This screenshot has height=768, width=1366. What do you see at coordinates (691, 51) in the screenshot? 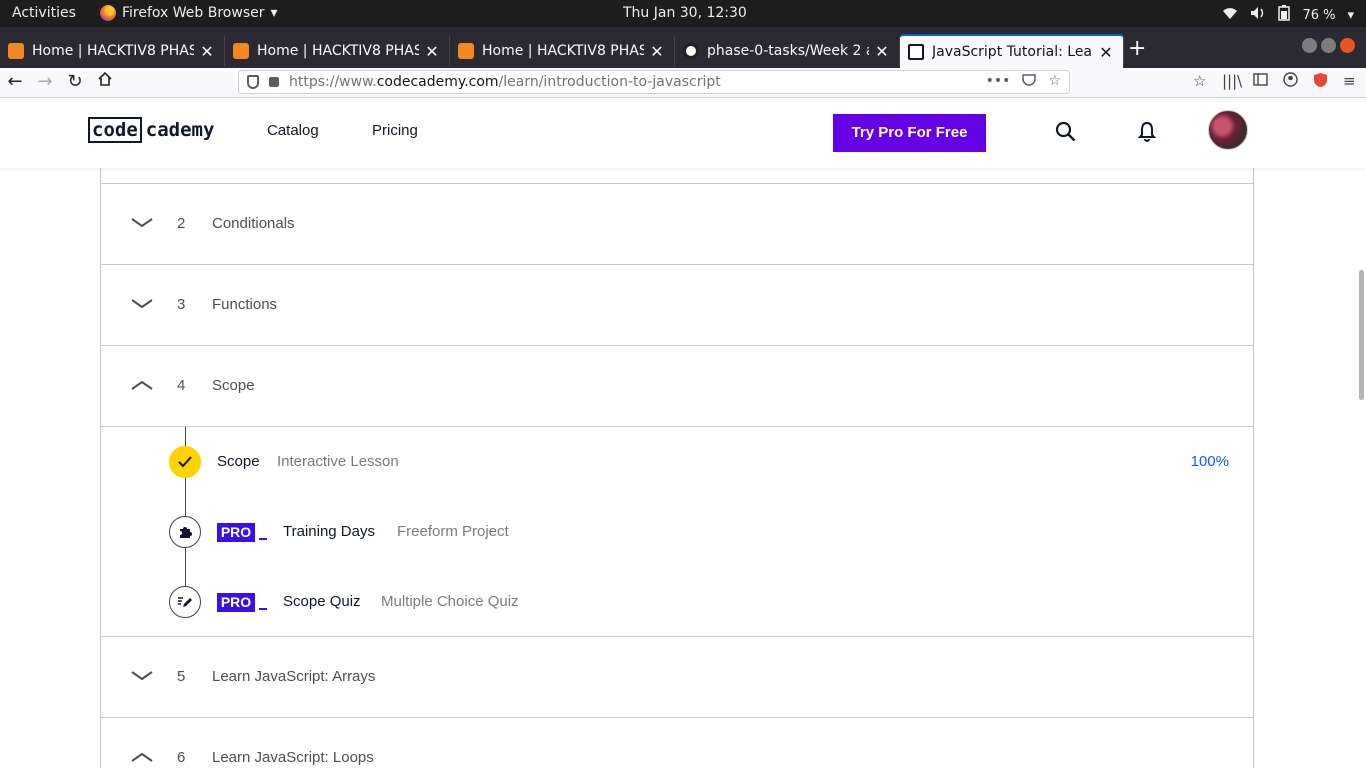
I see `github-favicon-icon` at bounding box center [691, 51].